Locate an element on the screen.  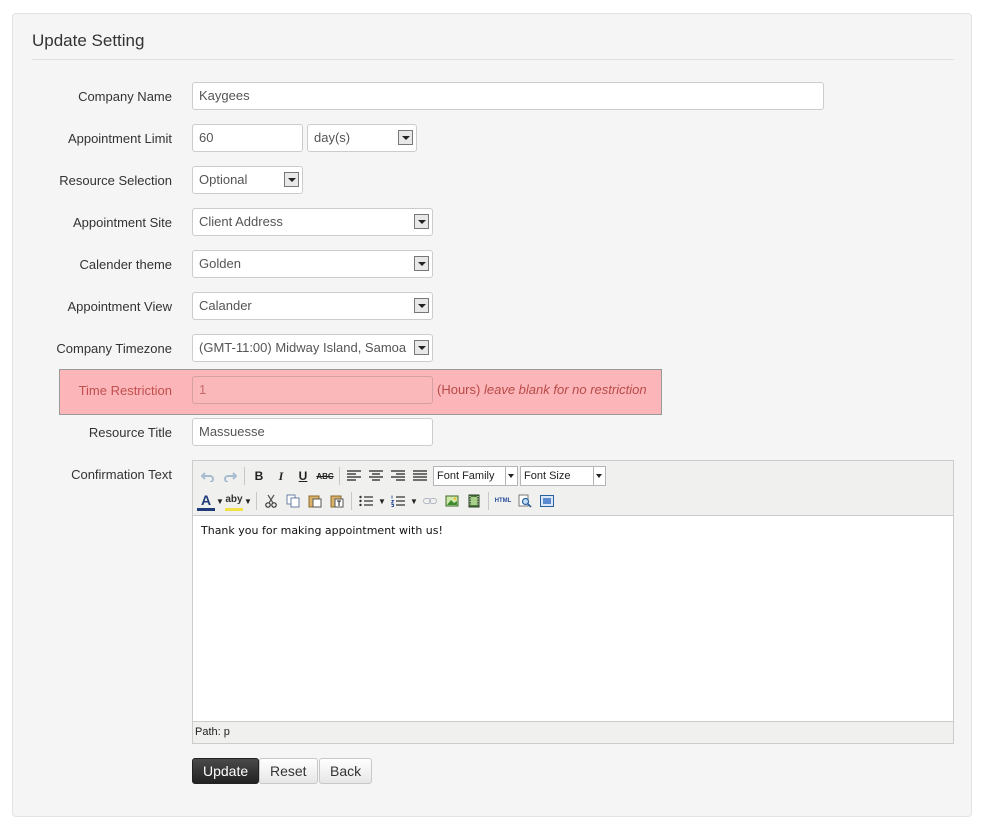
redo-icon is located at coordinates (230, 476).